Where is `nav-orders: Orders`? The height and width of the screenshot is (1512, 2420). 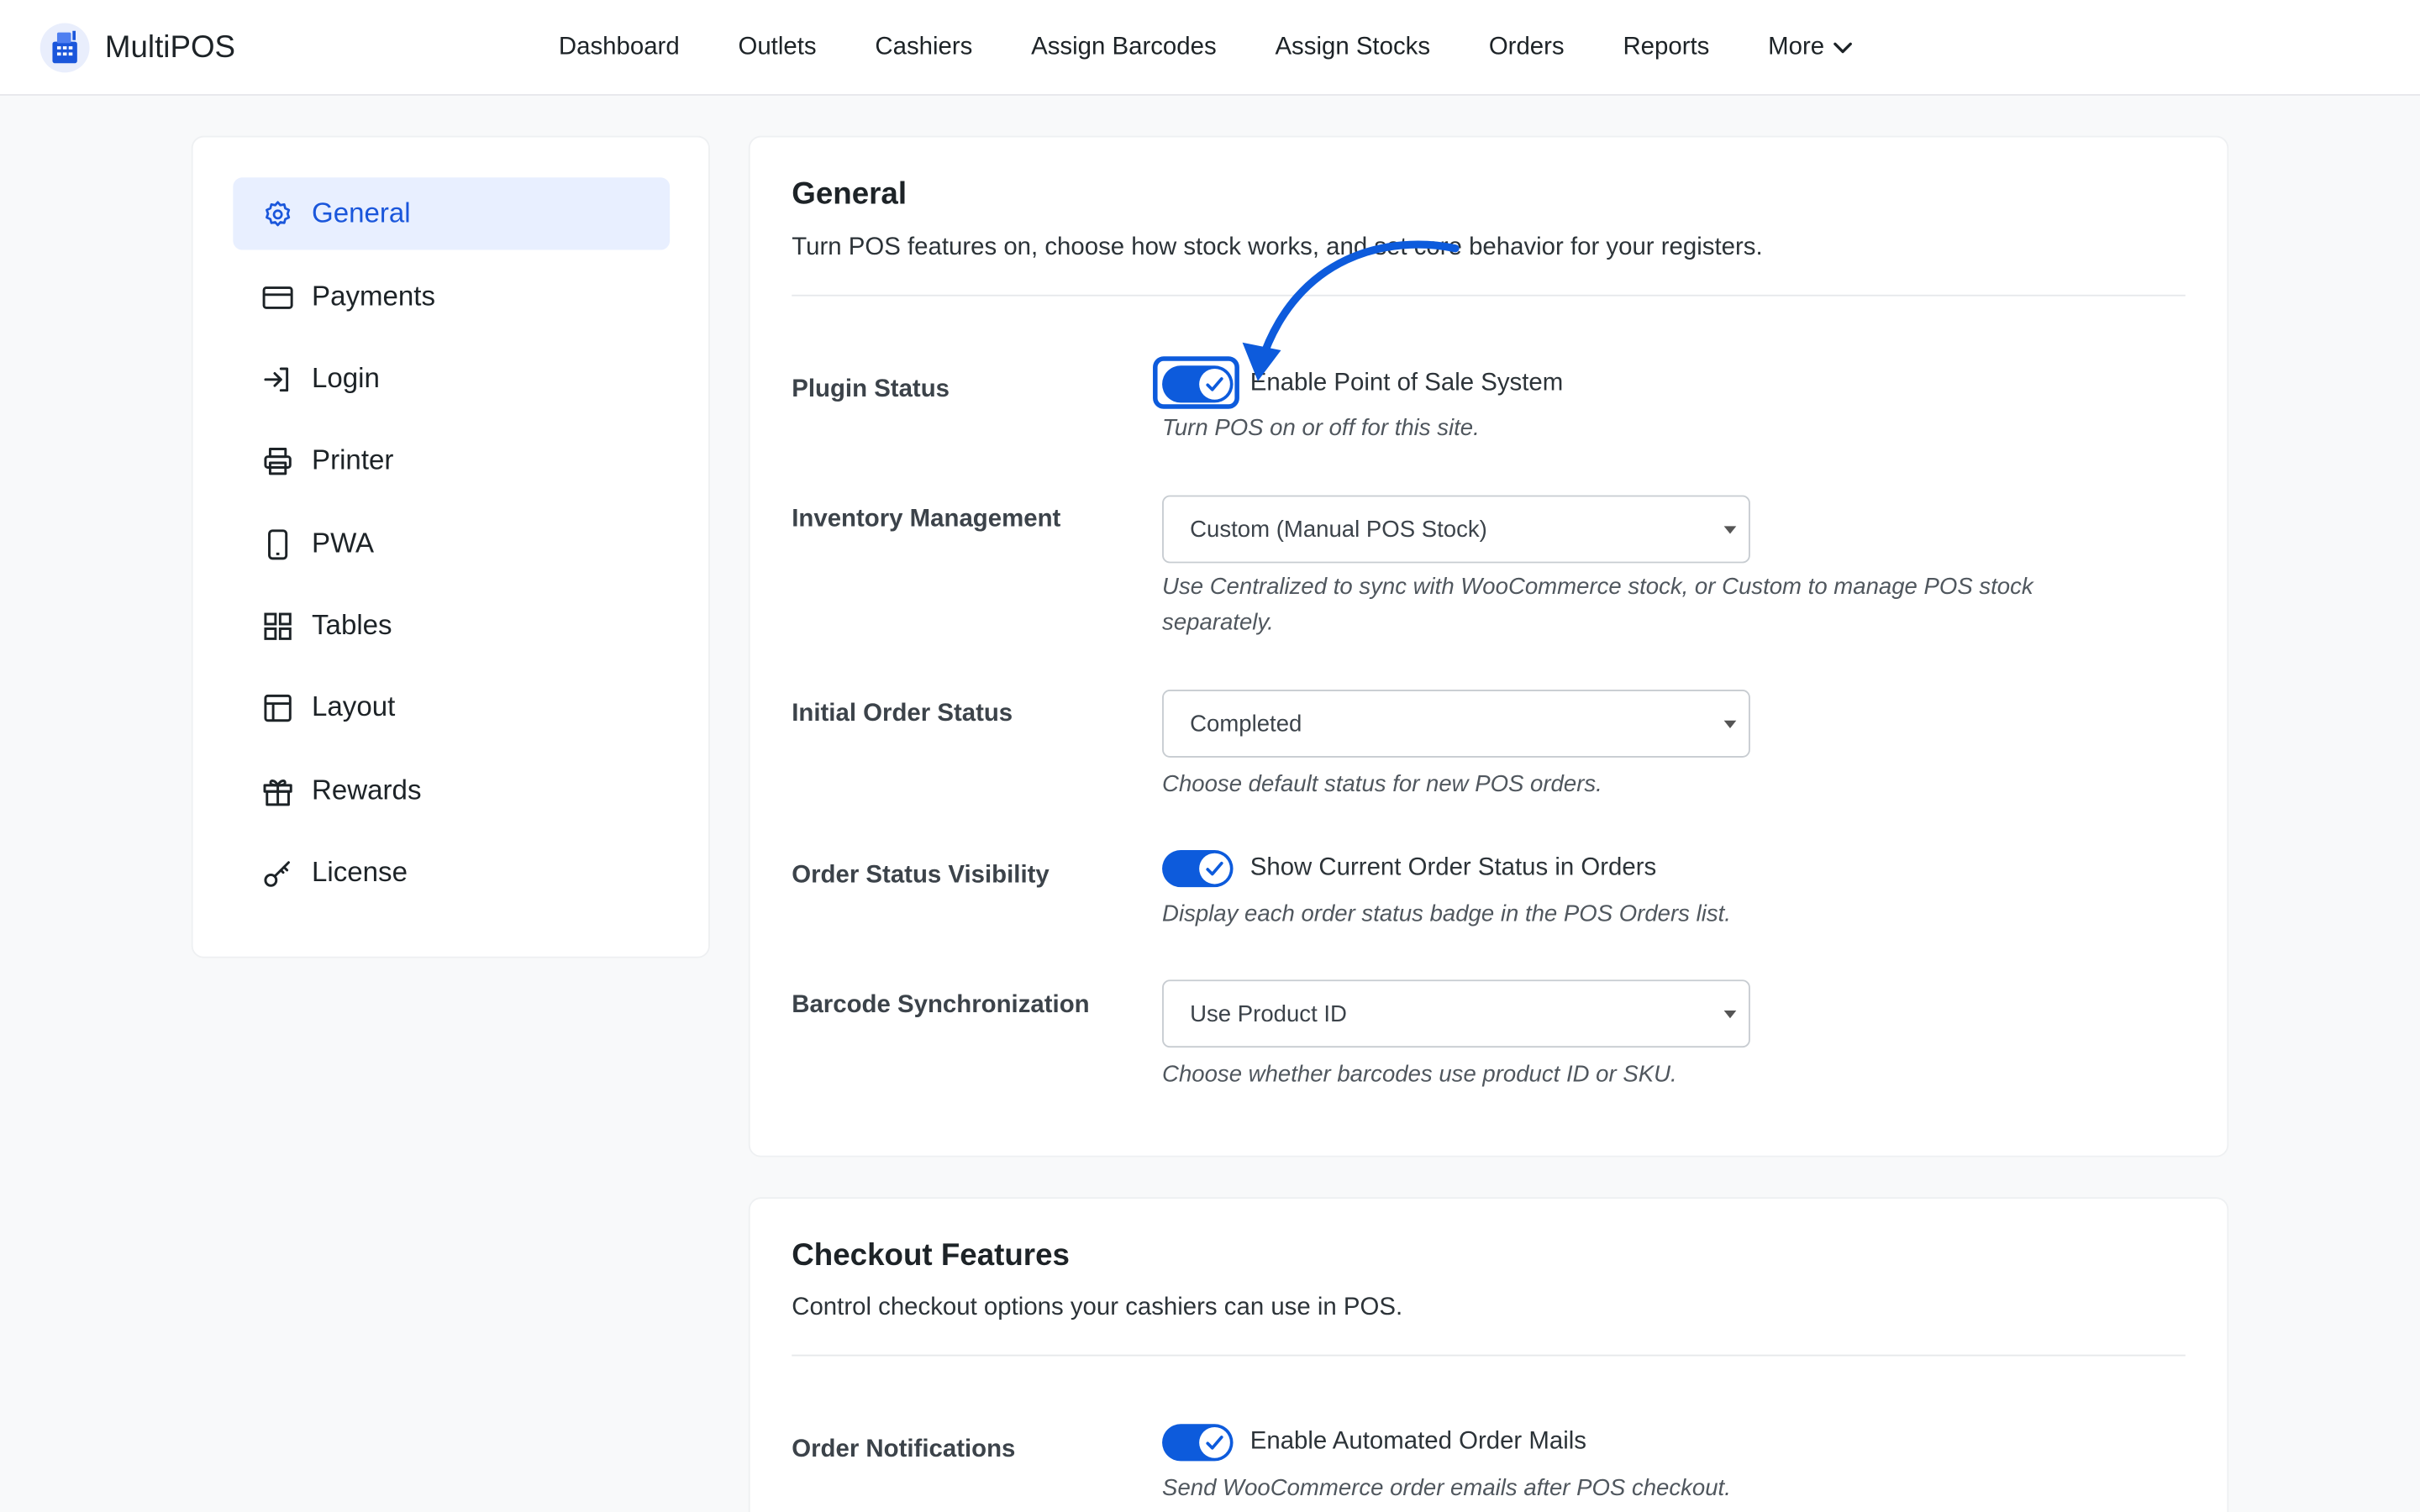 nav-orders: Orders is located at coordinates (1527, 47).